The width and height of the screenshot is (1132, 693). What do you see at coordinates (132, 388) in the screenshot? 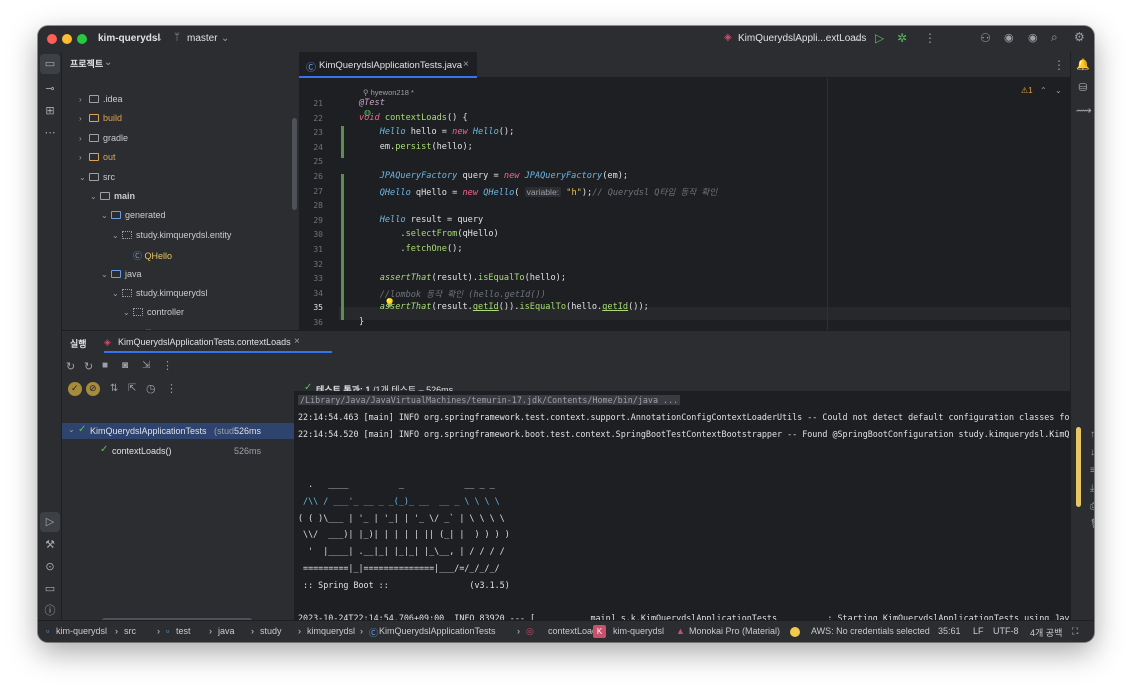
I see `sort-duration-icon: ⇱` at bounding box center [132, 388].